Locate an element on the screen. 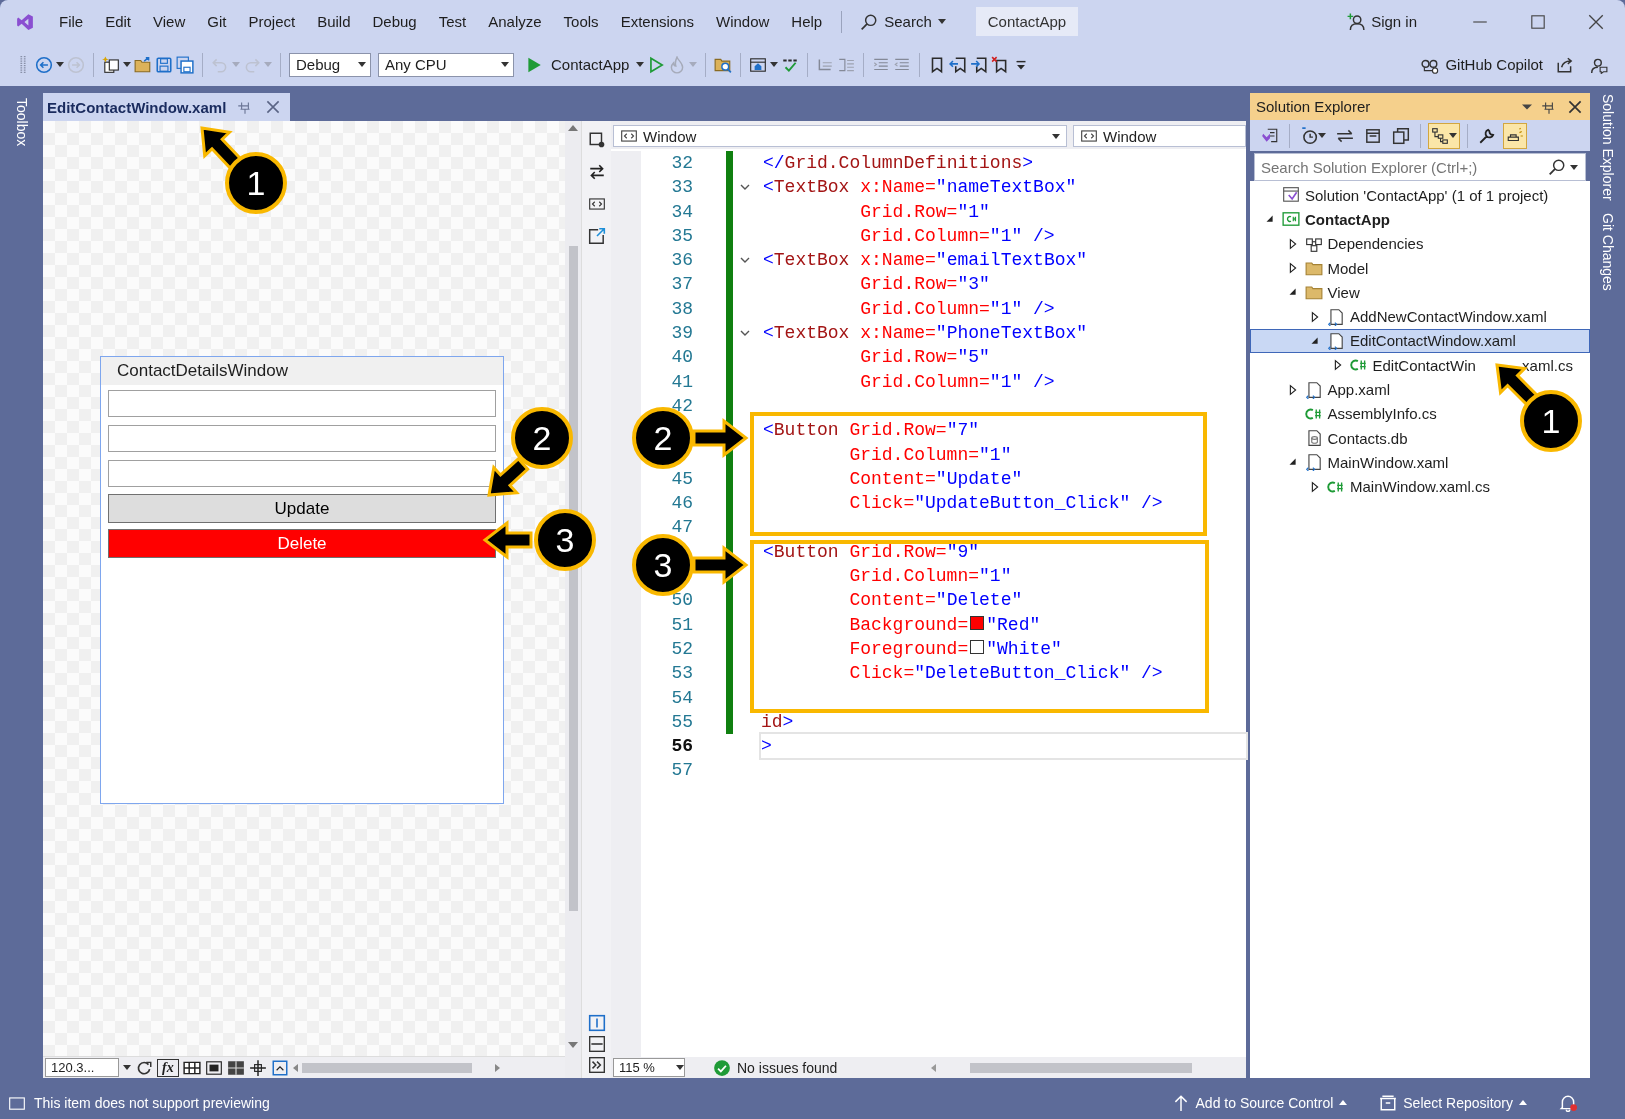 Image resolution: width=1625 pixels, height=1119 pixels. xaml-view-icon is located at coordinates (596, 204).